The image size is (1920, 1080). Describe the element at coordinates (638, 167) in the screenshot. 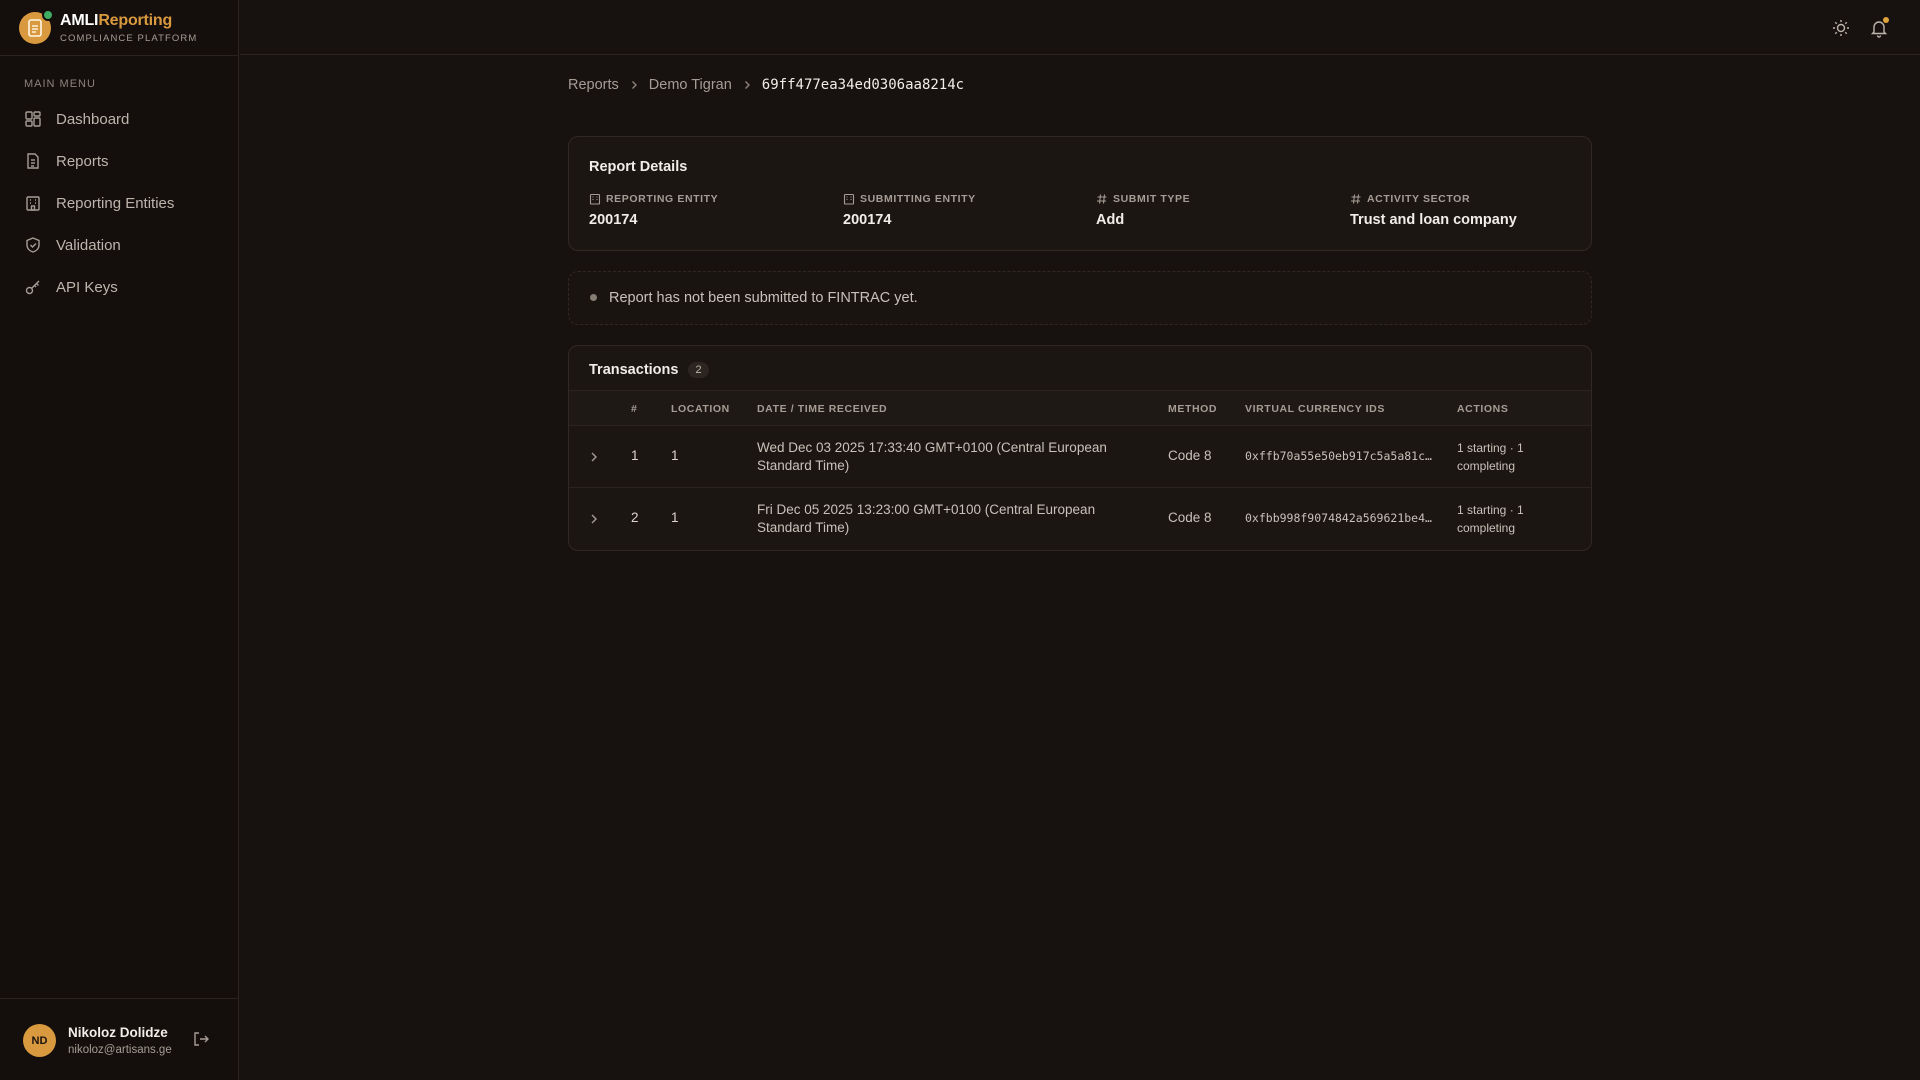

I see `card-title: Report Details` at that location.